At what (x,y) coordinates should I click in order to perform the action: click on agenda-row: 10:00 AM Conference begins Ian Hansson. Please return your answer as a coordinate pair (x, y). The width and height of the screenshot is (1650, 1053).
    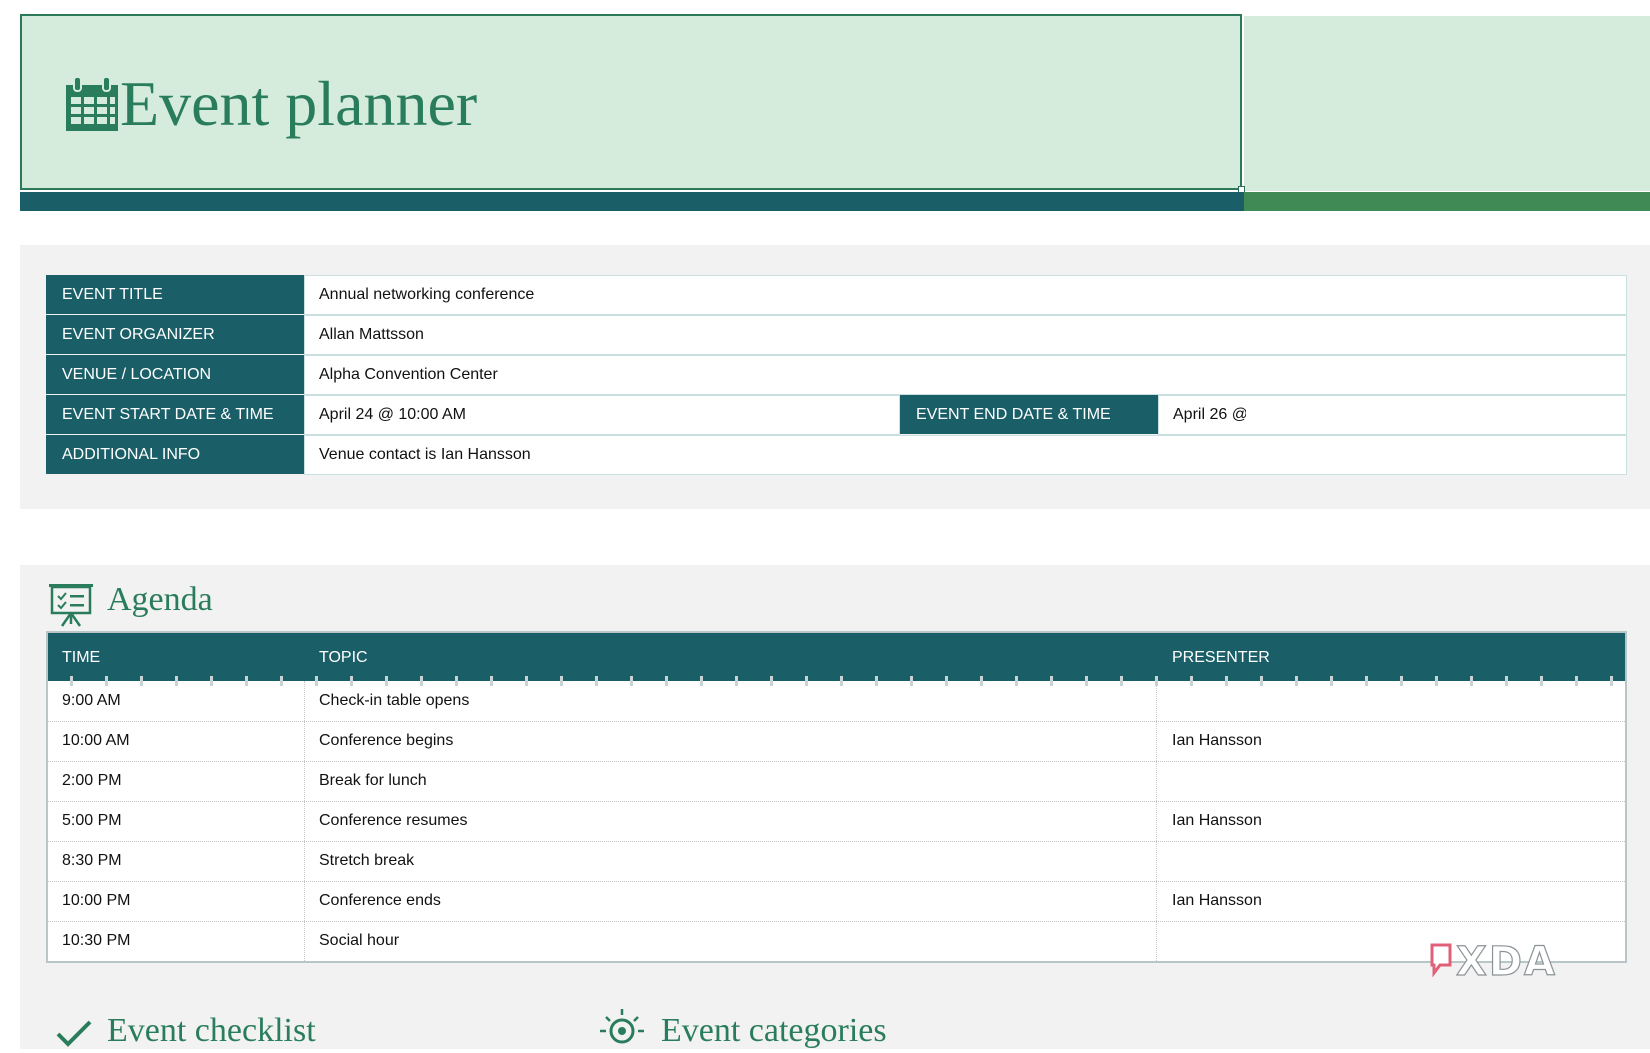
    Looking at the image, I should click on (836, 741).